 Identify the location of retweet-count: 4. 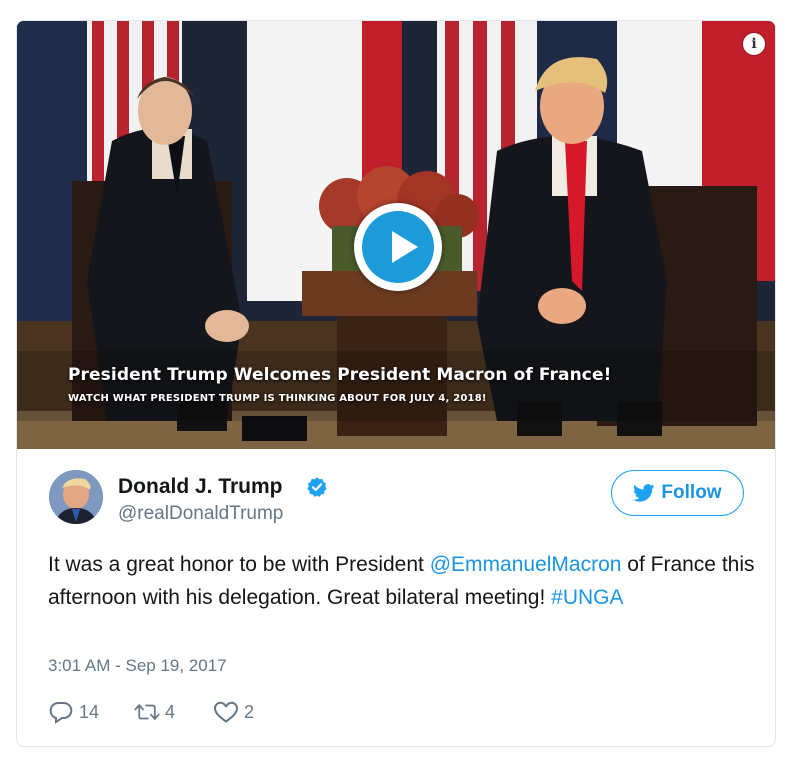
(170, 711).